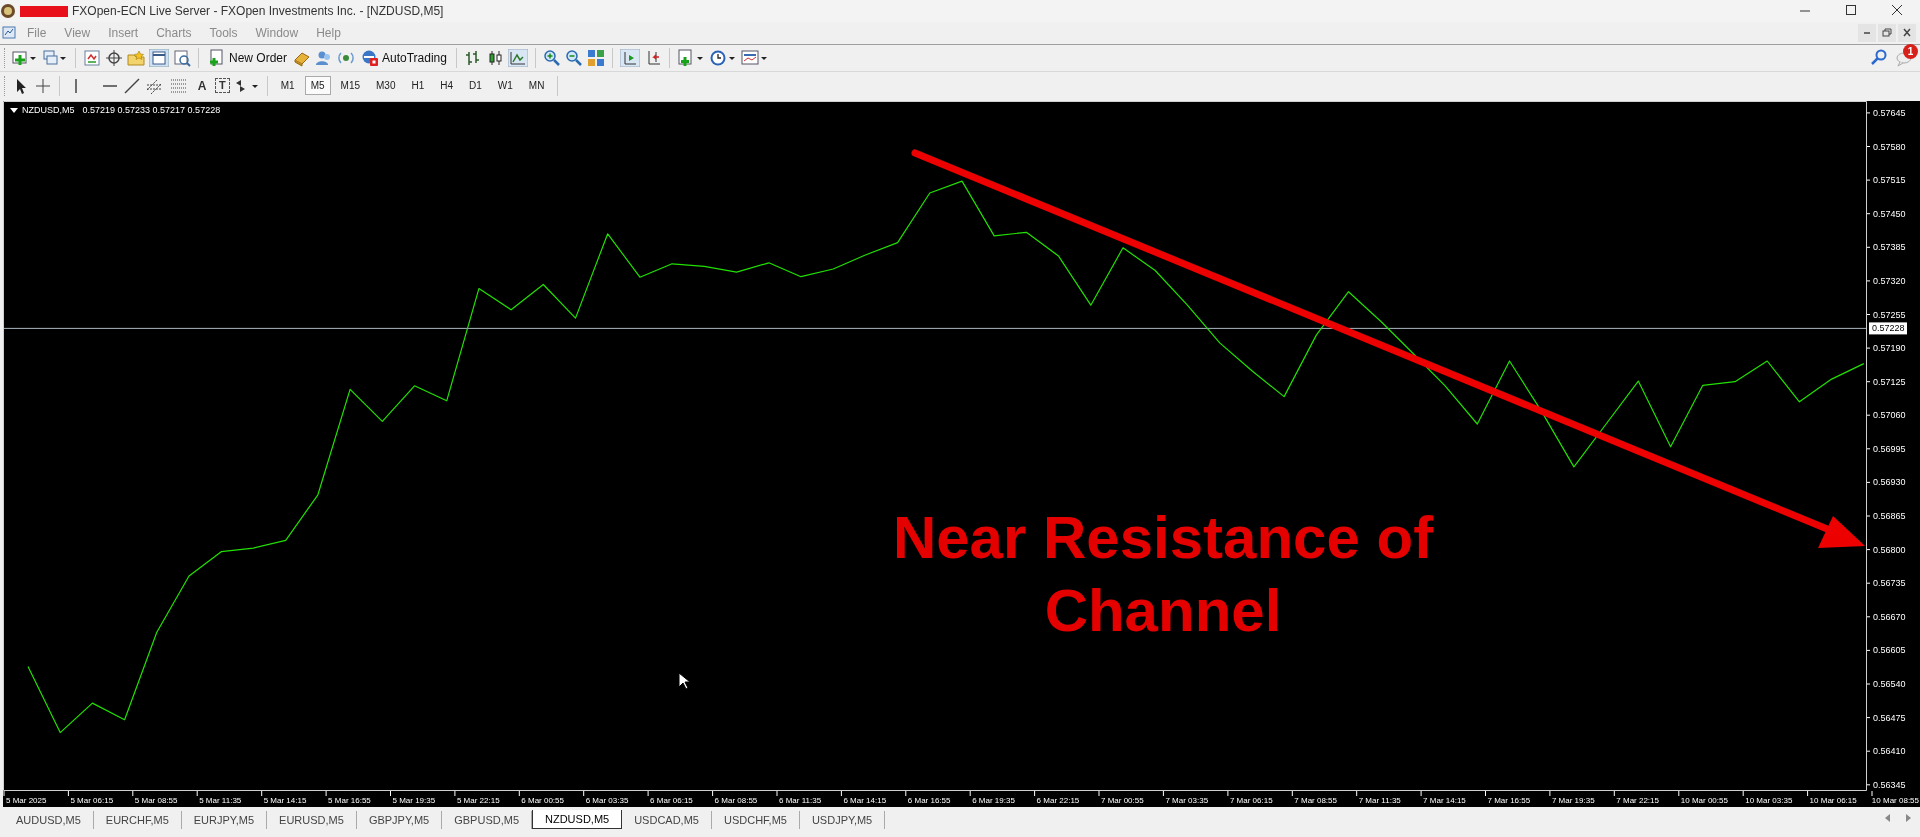  Describe the element at coordinates (1889, 784) in the screenshot. I see `price-tick-label: 0.56345` at that location.